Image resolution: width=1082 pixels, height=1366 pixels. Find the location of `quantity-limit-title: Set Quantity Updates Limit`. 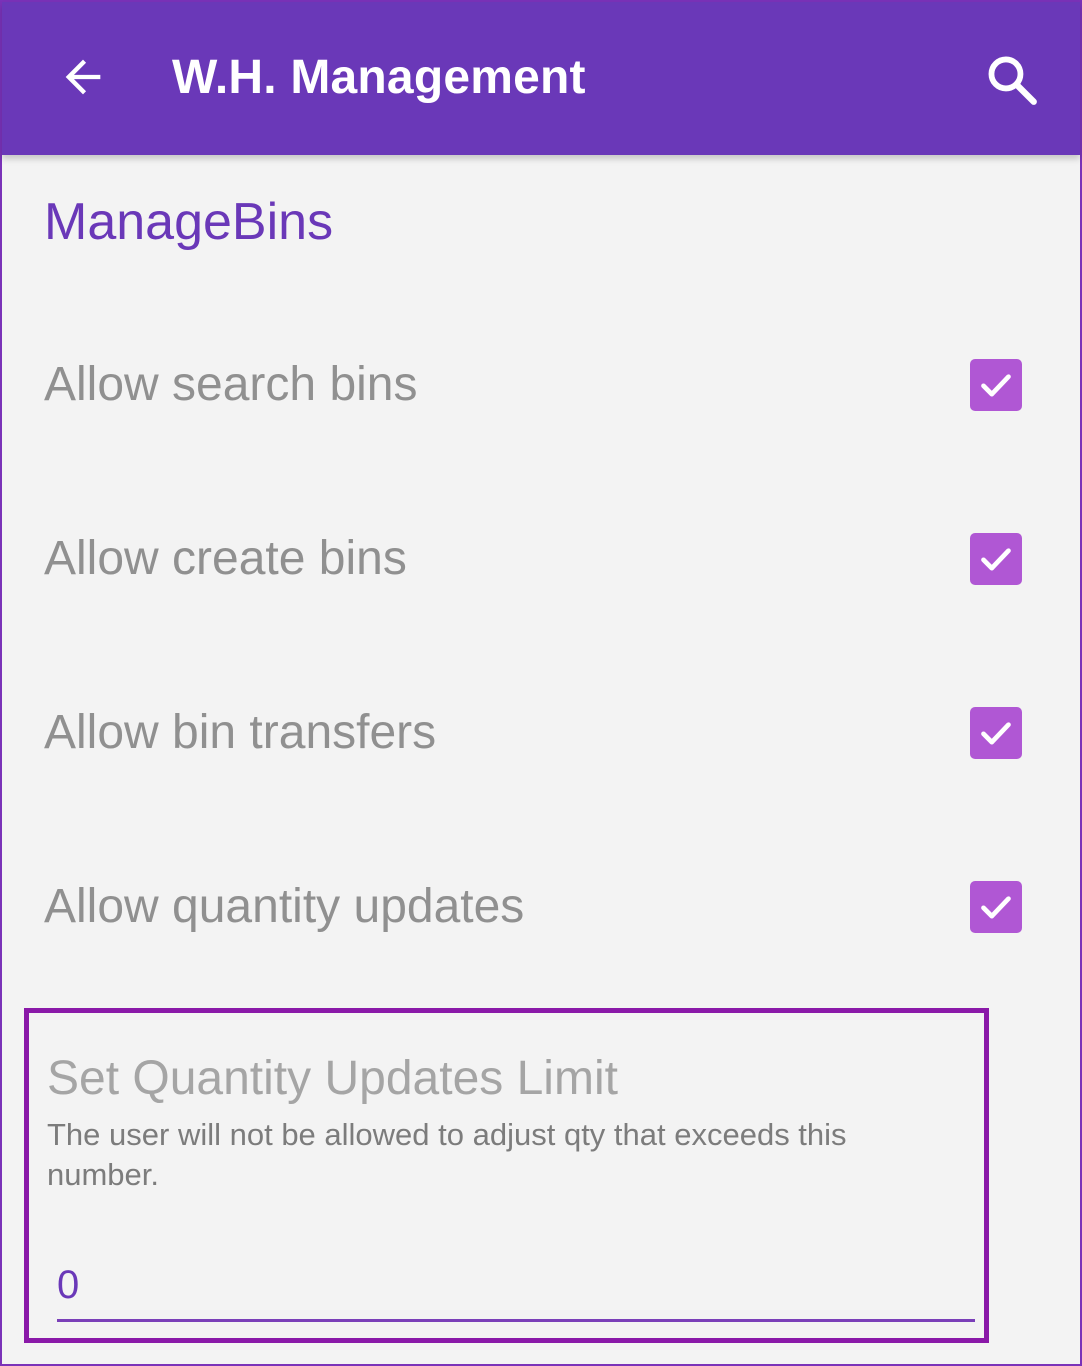

quantity-limit-title: Set Quantity Updates Limit is located at coordinates (332, 1078).